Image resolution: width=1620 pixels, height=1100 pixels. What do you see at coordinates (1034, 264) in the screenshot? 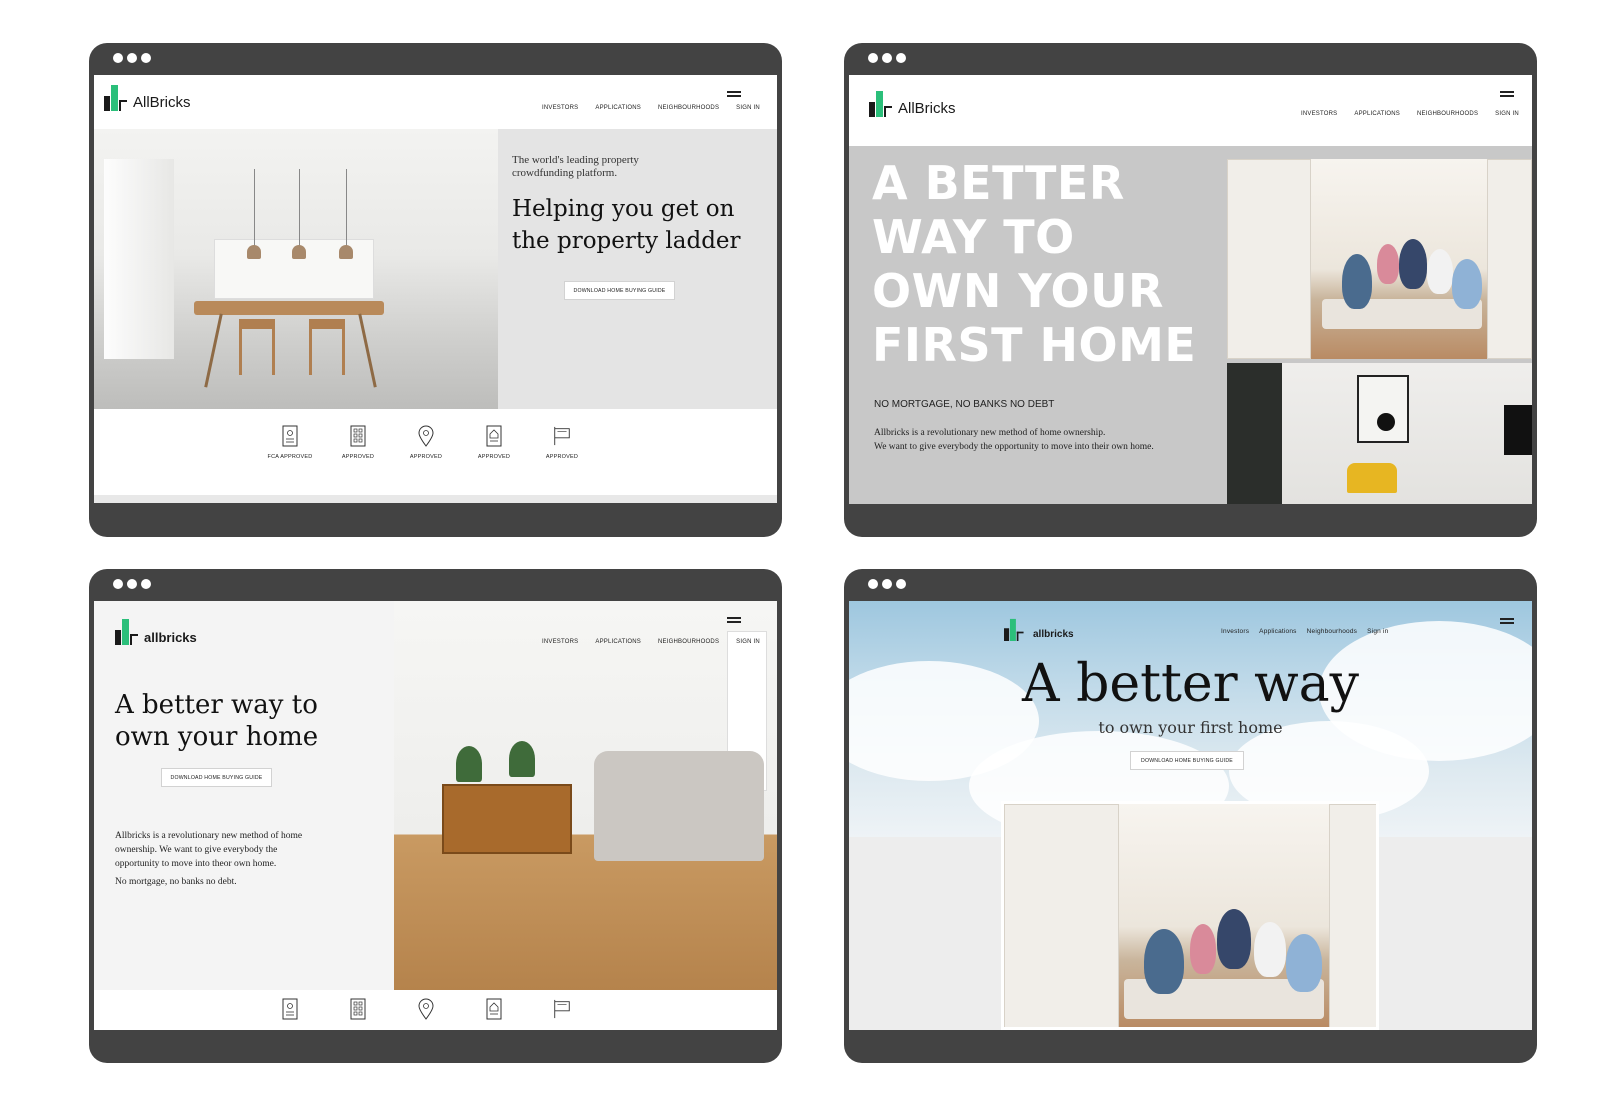
I see `hero-heading: A BETTER WAY TO OWN YOUR FIRST HOME` at bounding box center [1034, 264].